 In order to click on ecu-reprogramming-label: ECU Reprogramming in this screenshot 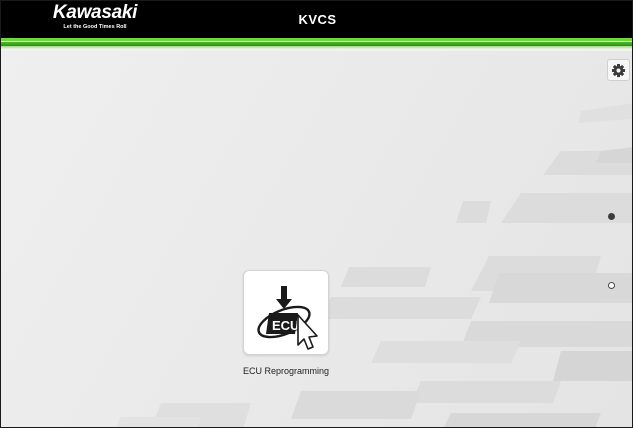, I will do `click(286, 371)`.